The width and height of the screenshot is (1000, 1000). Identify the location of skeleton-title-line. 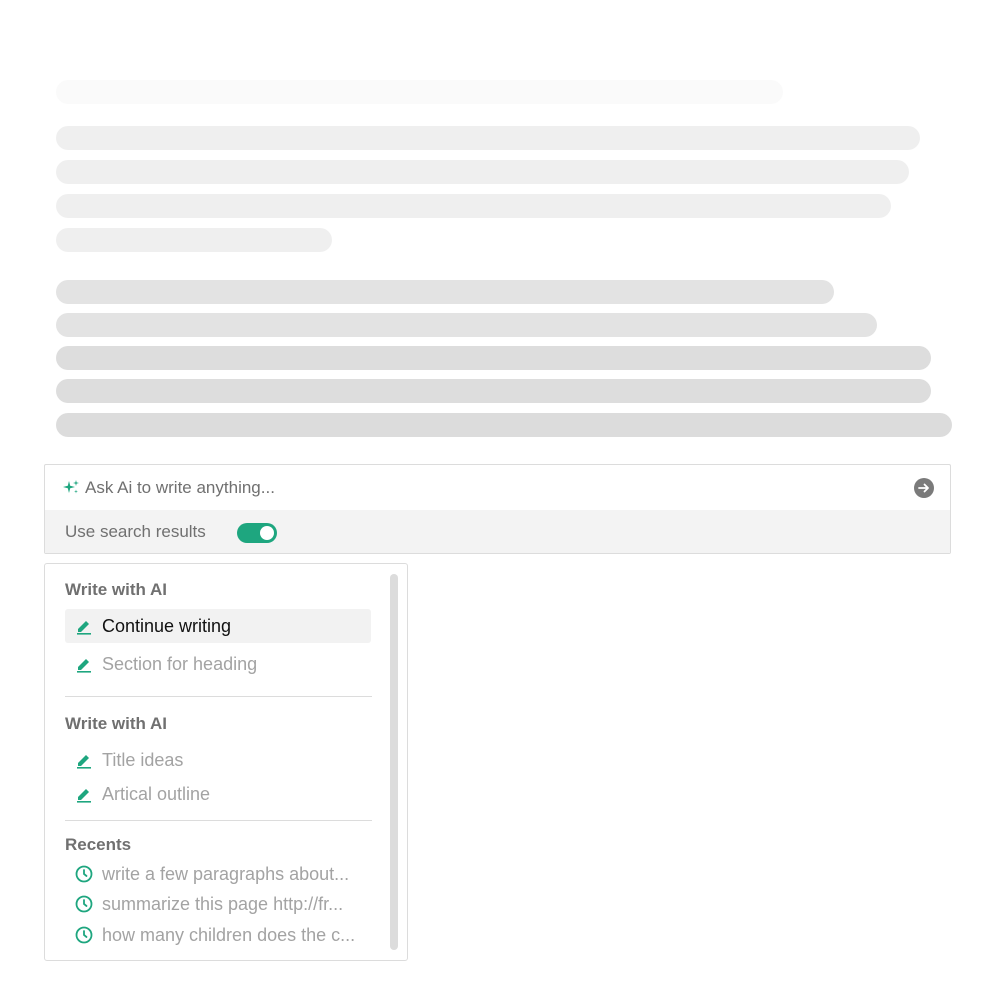
(419, 92).